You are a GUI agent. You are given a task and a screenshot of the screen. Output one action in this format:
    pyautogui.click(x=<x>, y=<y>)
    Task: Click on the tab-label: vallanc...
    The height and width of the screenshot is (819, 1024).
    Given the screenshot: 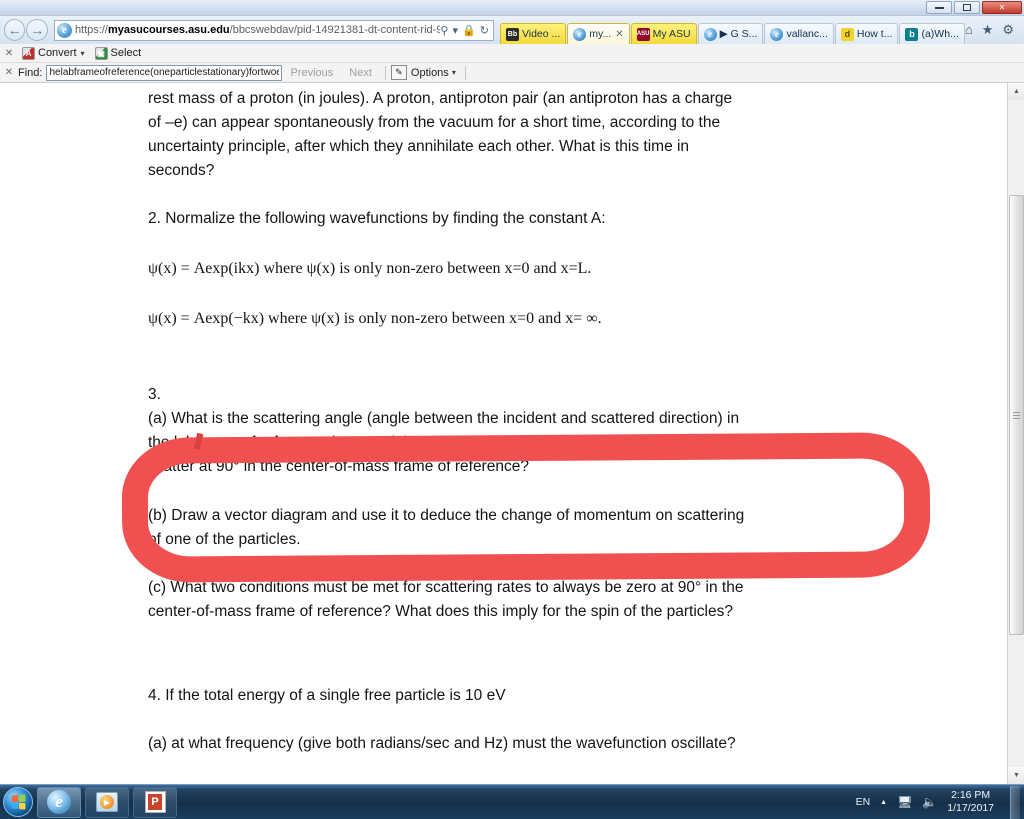 What is the action you would take?
    pyautogui.click(x=807, y=34)
    